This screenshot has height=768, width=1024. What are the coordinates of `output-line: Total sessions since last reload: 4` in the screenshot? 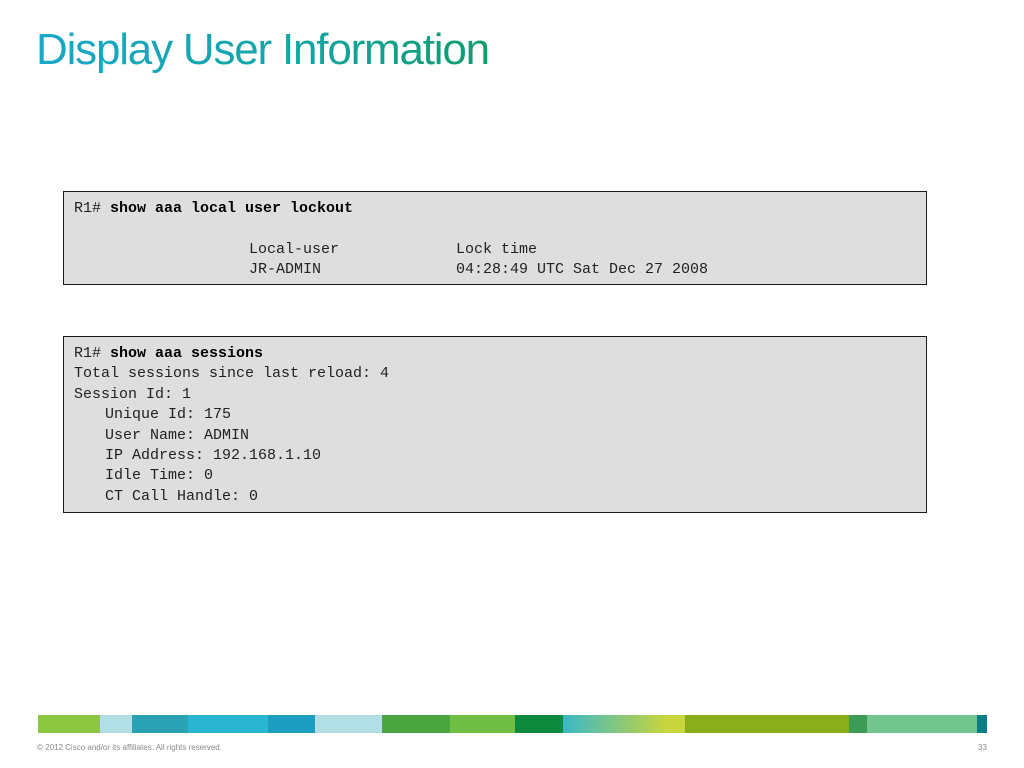 It's located at (232, 374).